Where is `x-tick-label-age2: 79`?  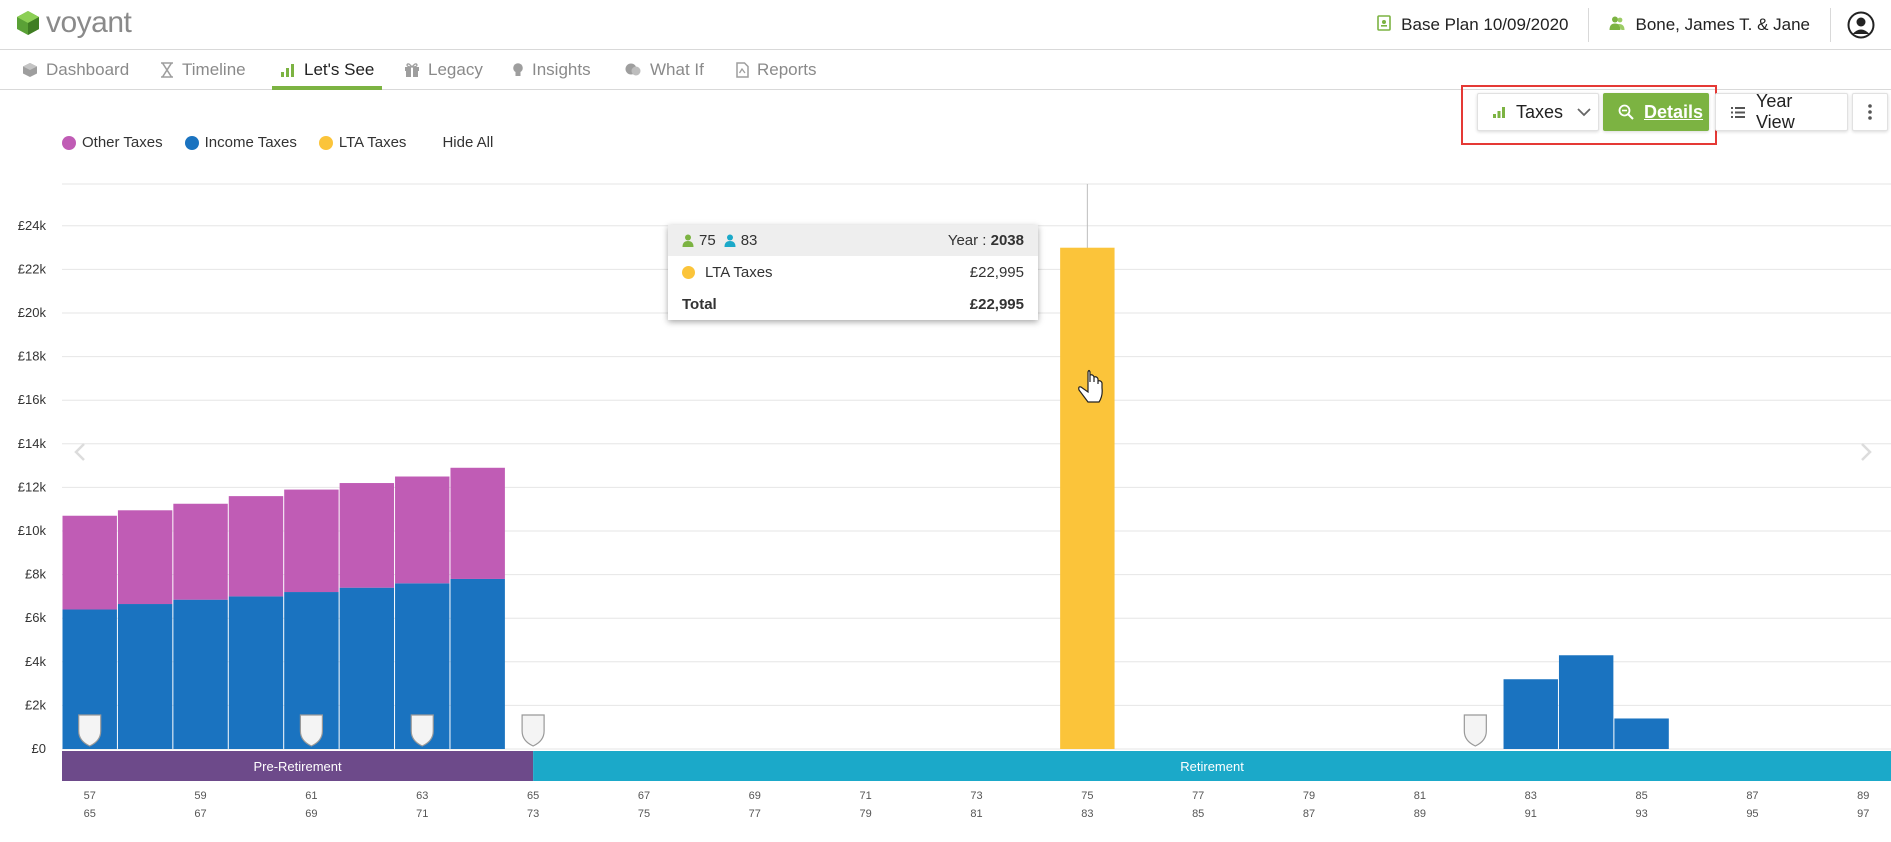
x-tick-label-age2: 79 is located at coordinates (866, 814).